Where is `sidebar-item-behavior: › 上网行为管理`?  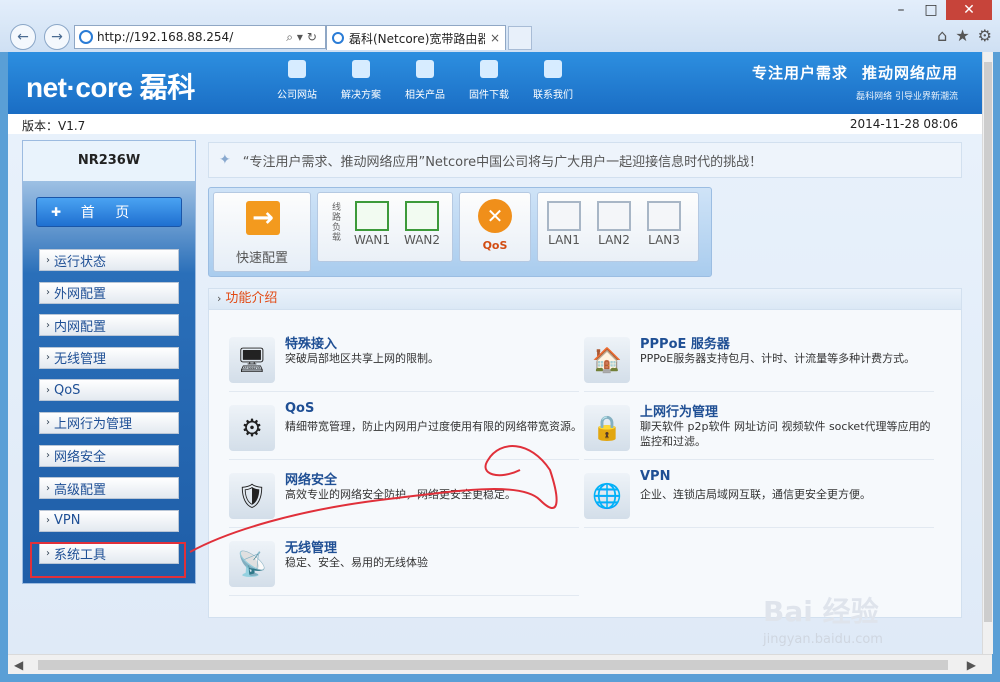 sidebar-item-behavior: › 上网行为管理 is located at coordinates (109, 422).